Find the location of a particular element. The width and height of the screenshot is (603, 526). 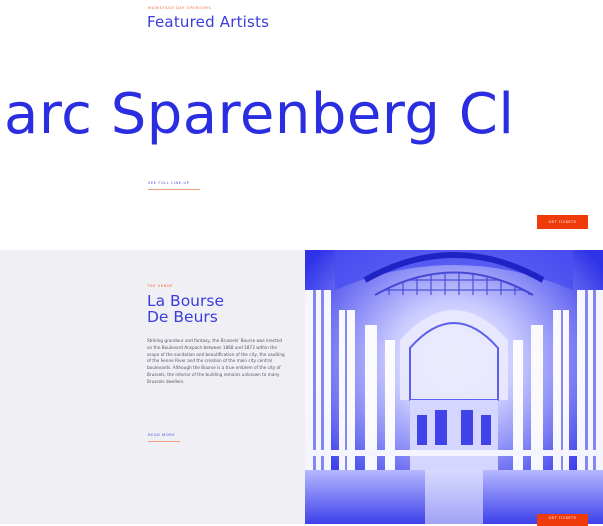

venue-label: THE VENUE is located at coordinates (160, 286).